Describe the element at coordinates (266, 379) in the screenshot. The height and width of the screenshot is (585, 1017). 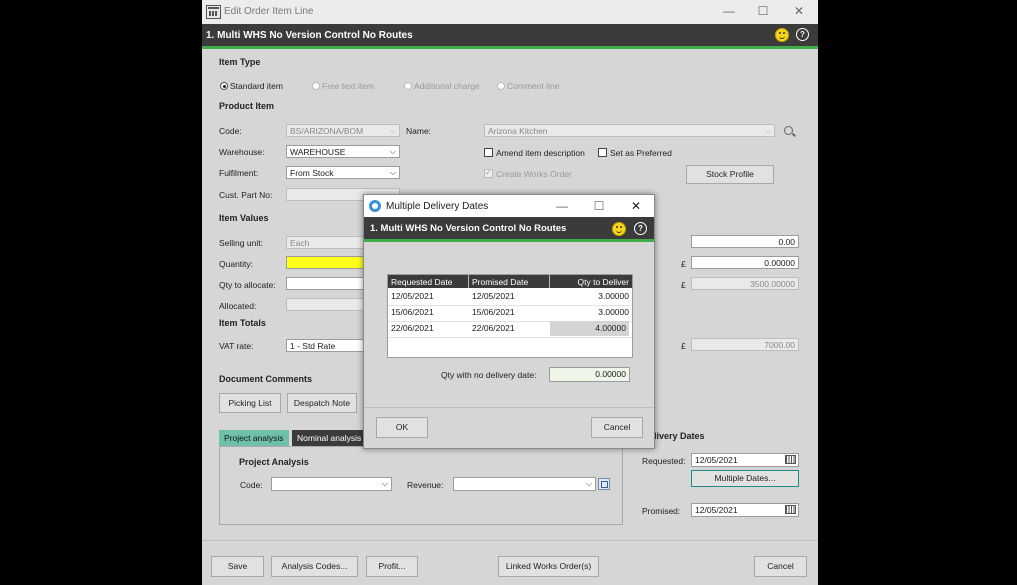
I see `document-comments-heading: Document Comments` at that location.